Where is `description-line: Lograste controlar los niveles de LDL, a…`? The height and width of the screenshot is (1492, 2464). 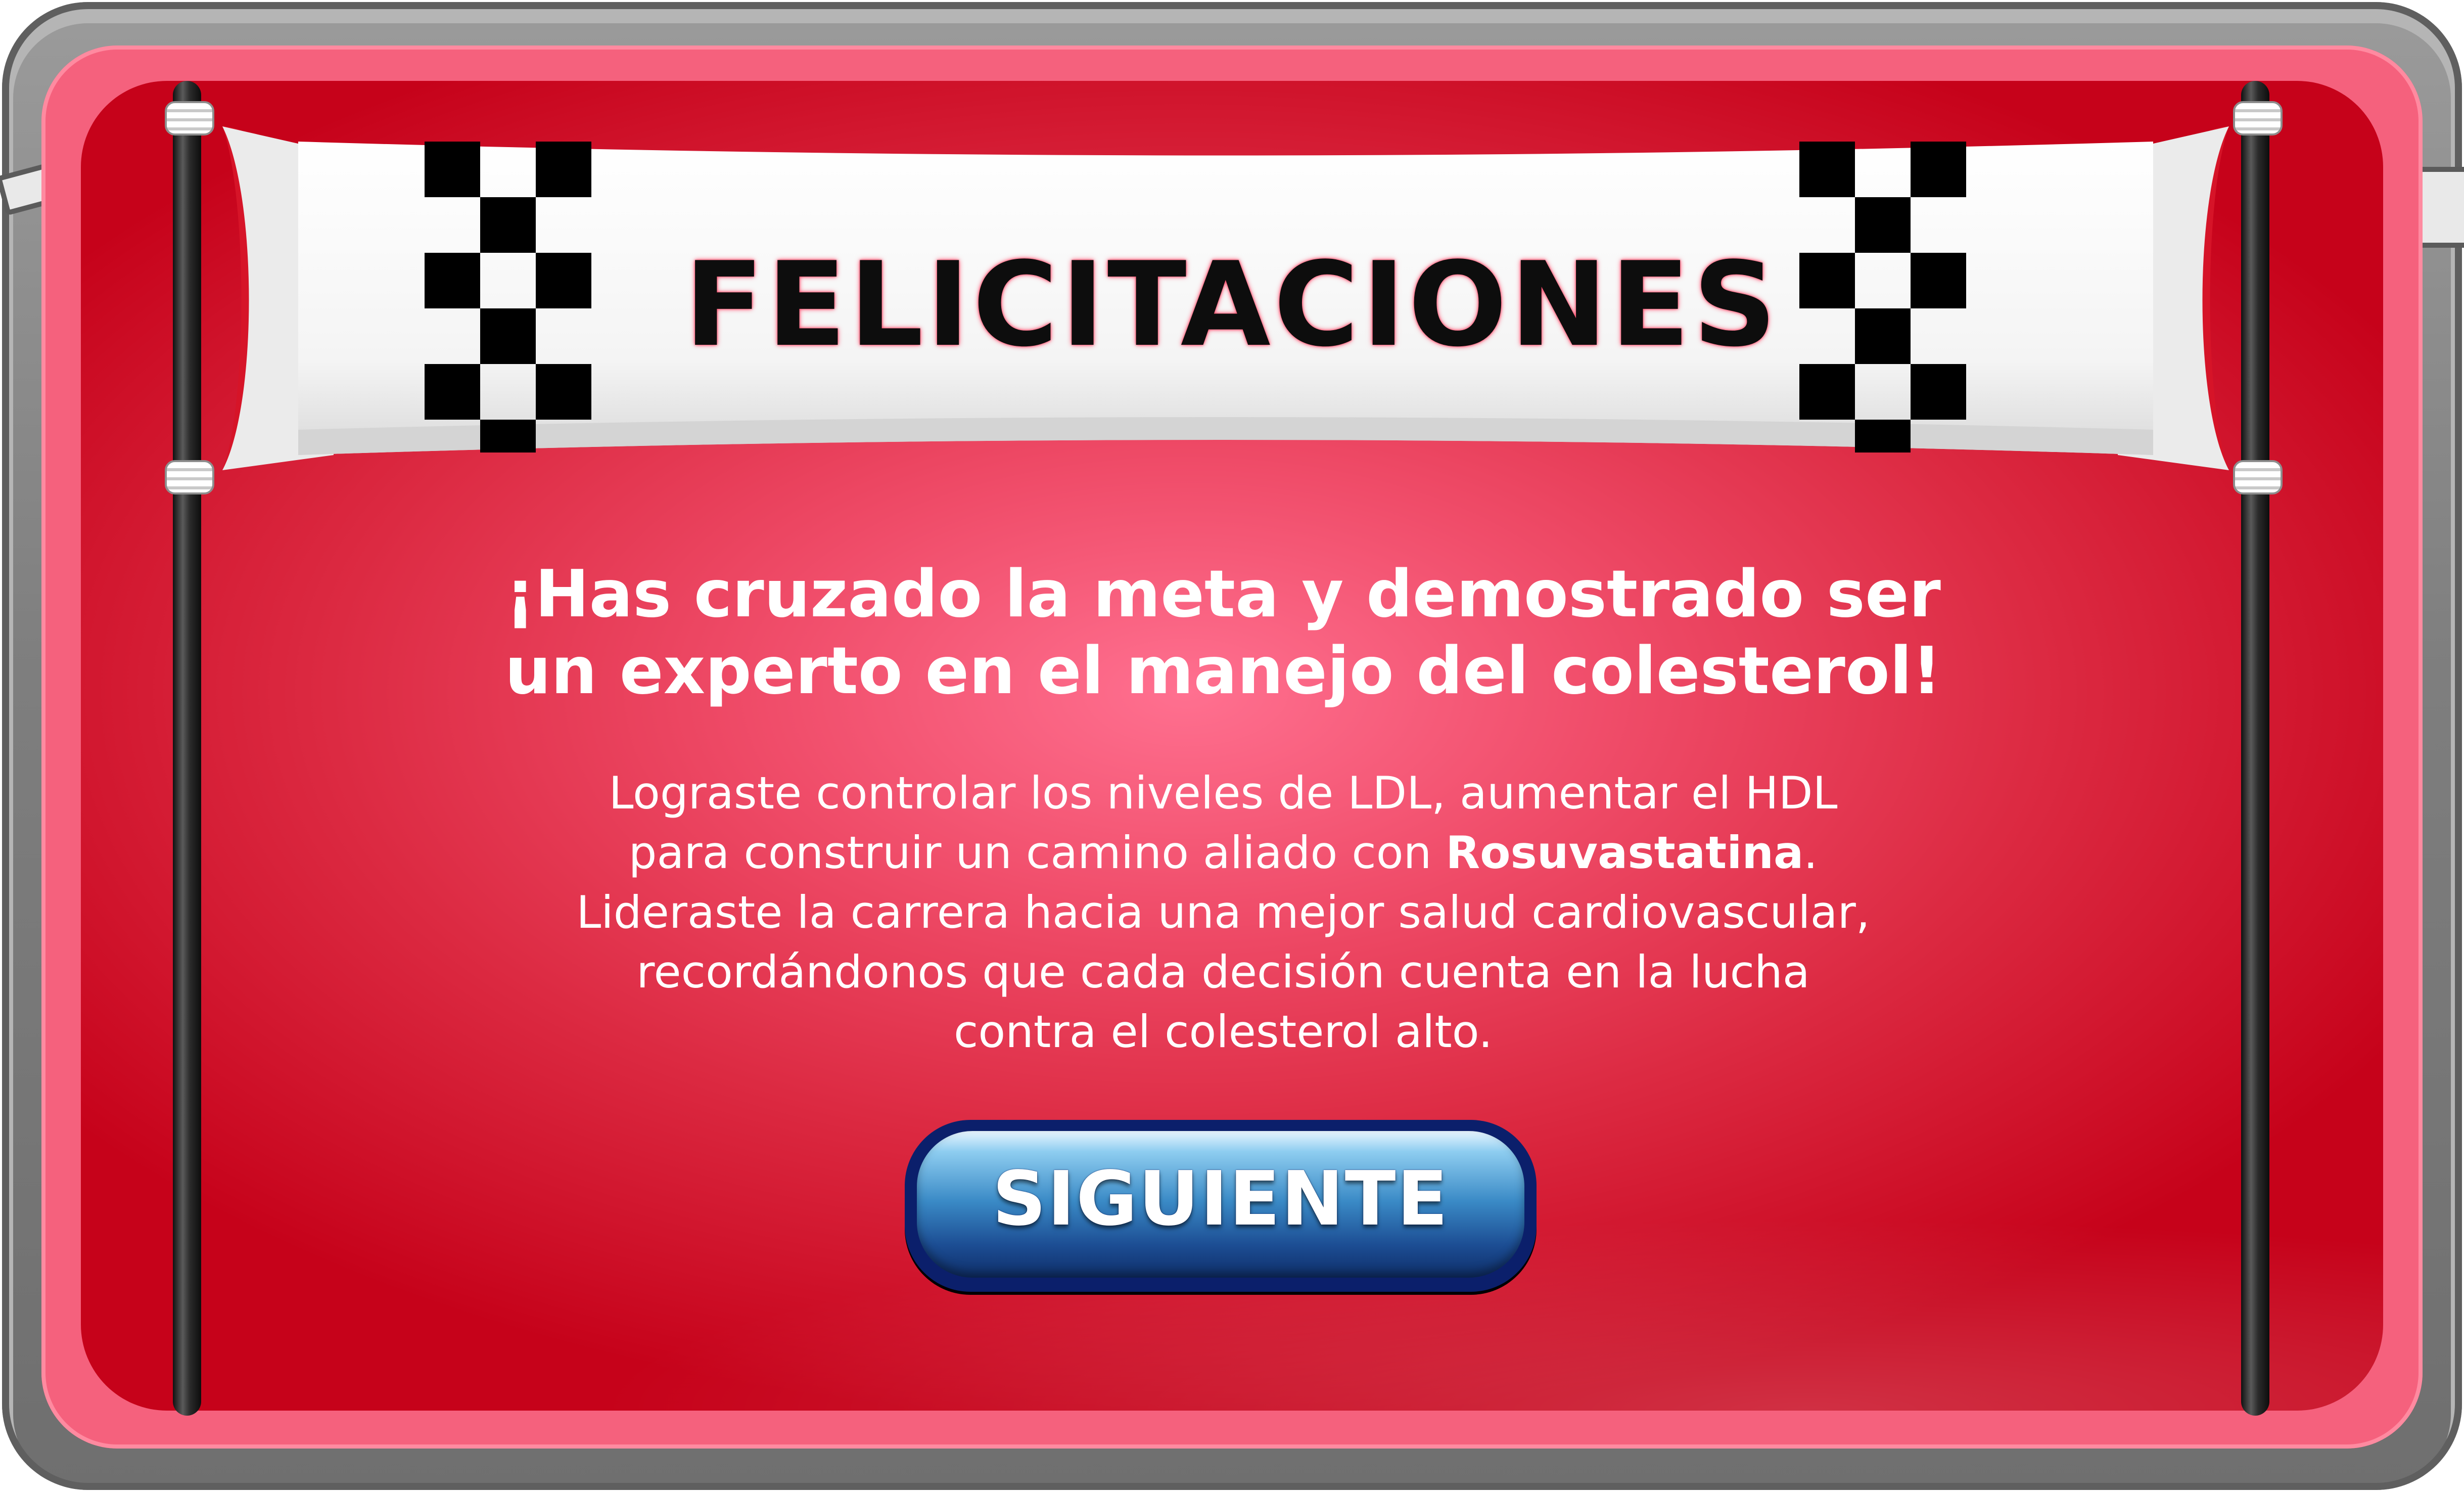
description-line: Lograste controlar los niveles de LDL, a… is located at coordinates (1224, 793).